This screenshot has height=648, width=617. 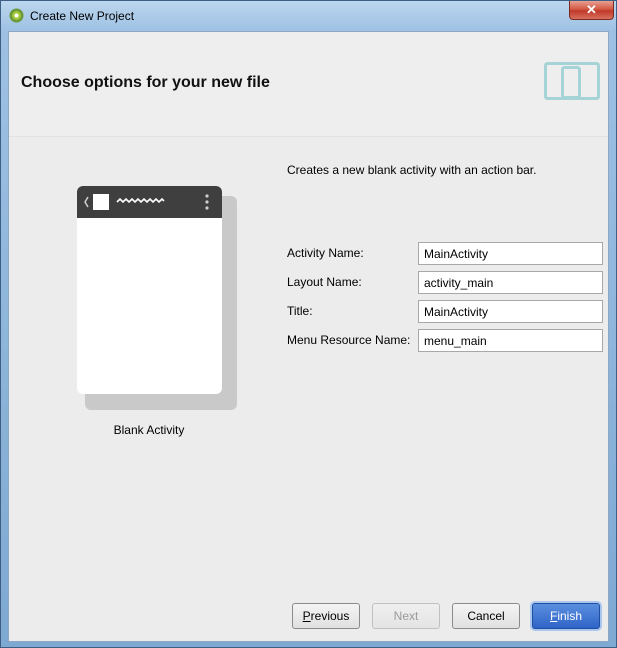 What do you see at coordinates (324, 282) in the screenshot?
I see `layout-name-label: Layout Name:` at bounding box center [324, 282].